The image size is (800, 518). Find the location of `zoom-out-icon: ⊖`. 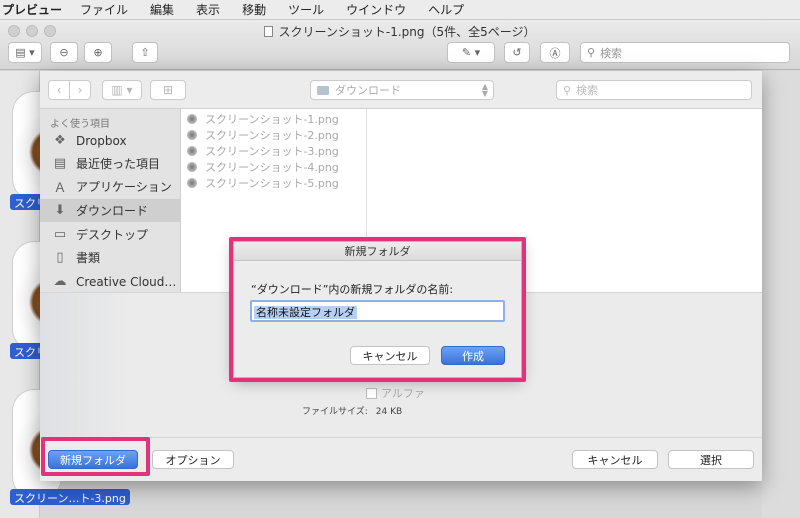

zoom-out-icon: ⊖ is located at coordinates (64, 52).